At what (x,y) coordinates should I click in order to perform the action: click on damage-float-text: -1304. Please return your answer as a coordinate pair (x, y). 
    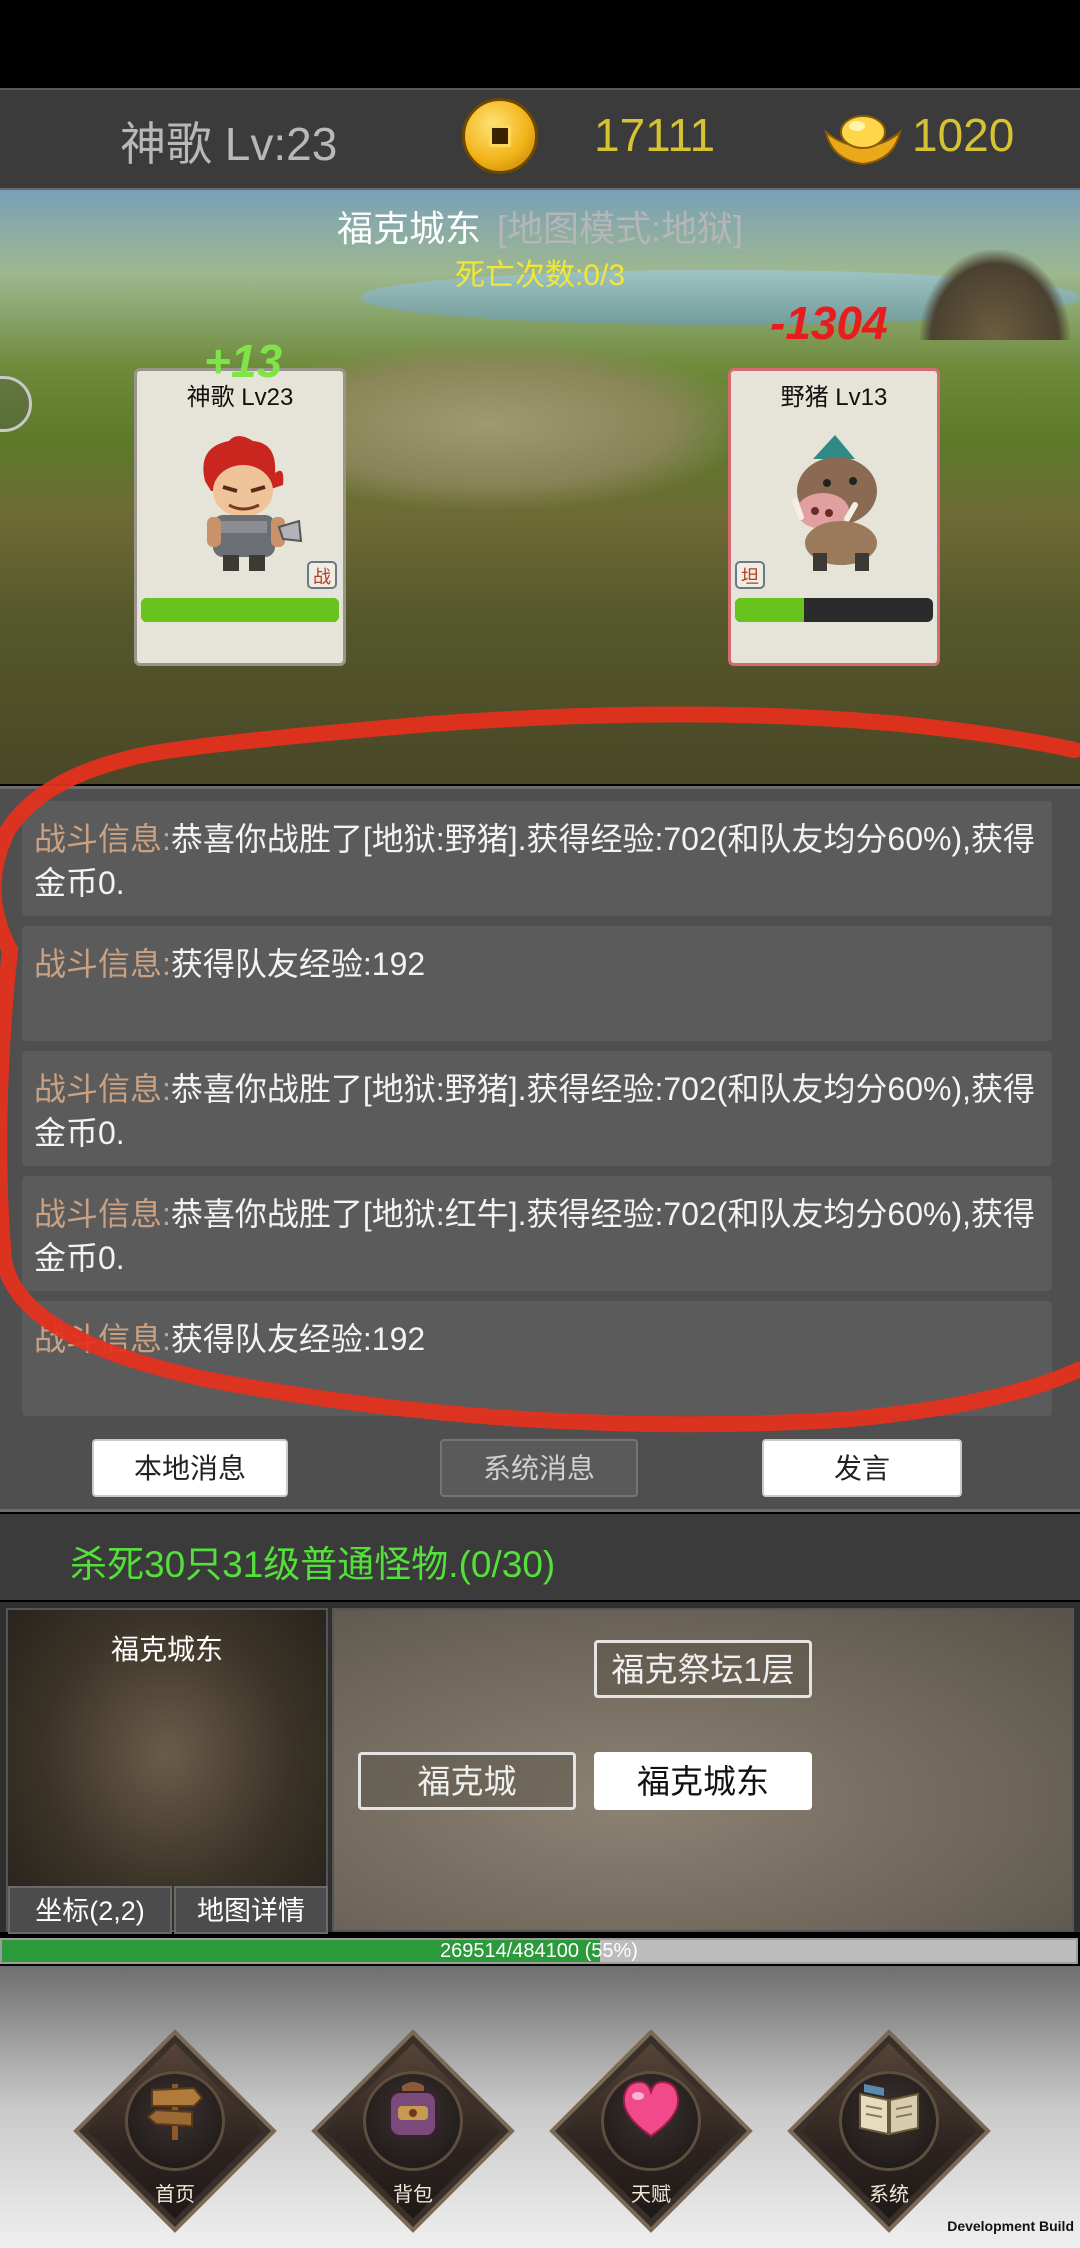
    Looking at the image, I should click on (829, 323).